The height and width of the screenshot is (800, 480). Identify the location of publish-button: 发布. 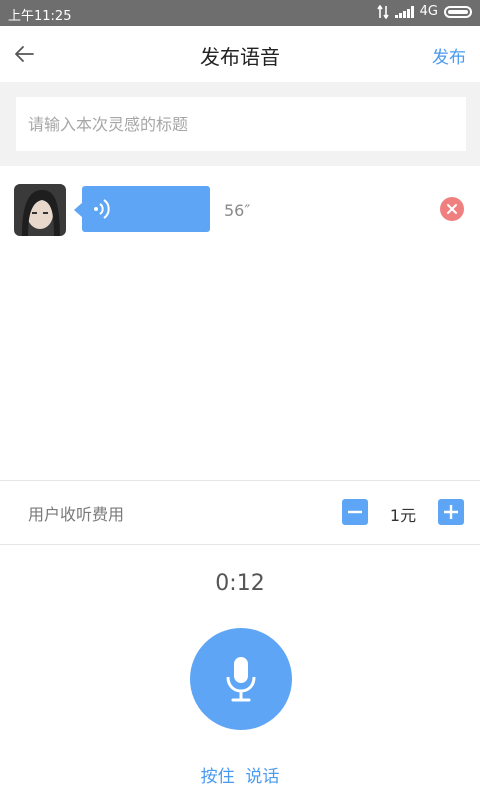
(449, 55).